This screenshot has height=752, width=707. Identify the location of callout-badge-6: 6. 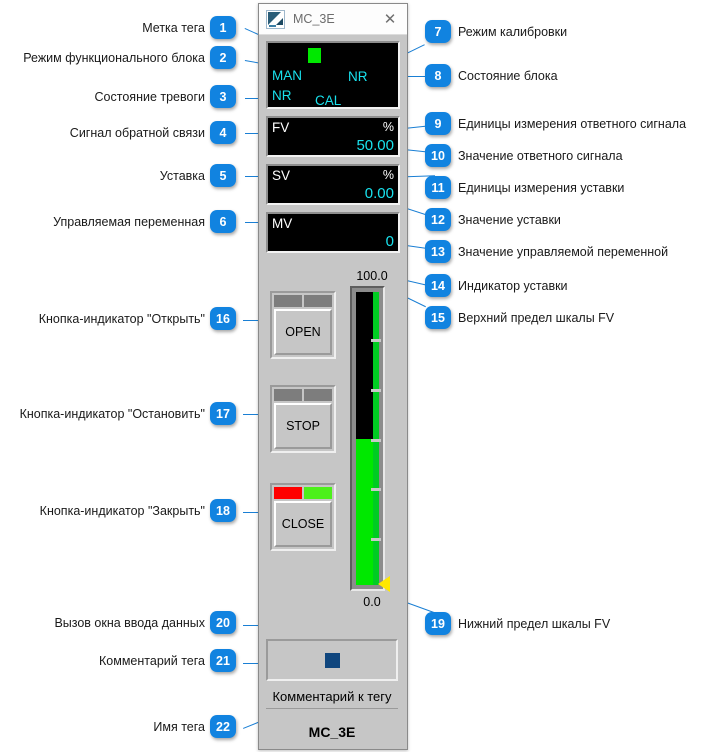
(223, 221).